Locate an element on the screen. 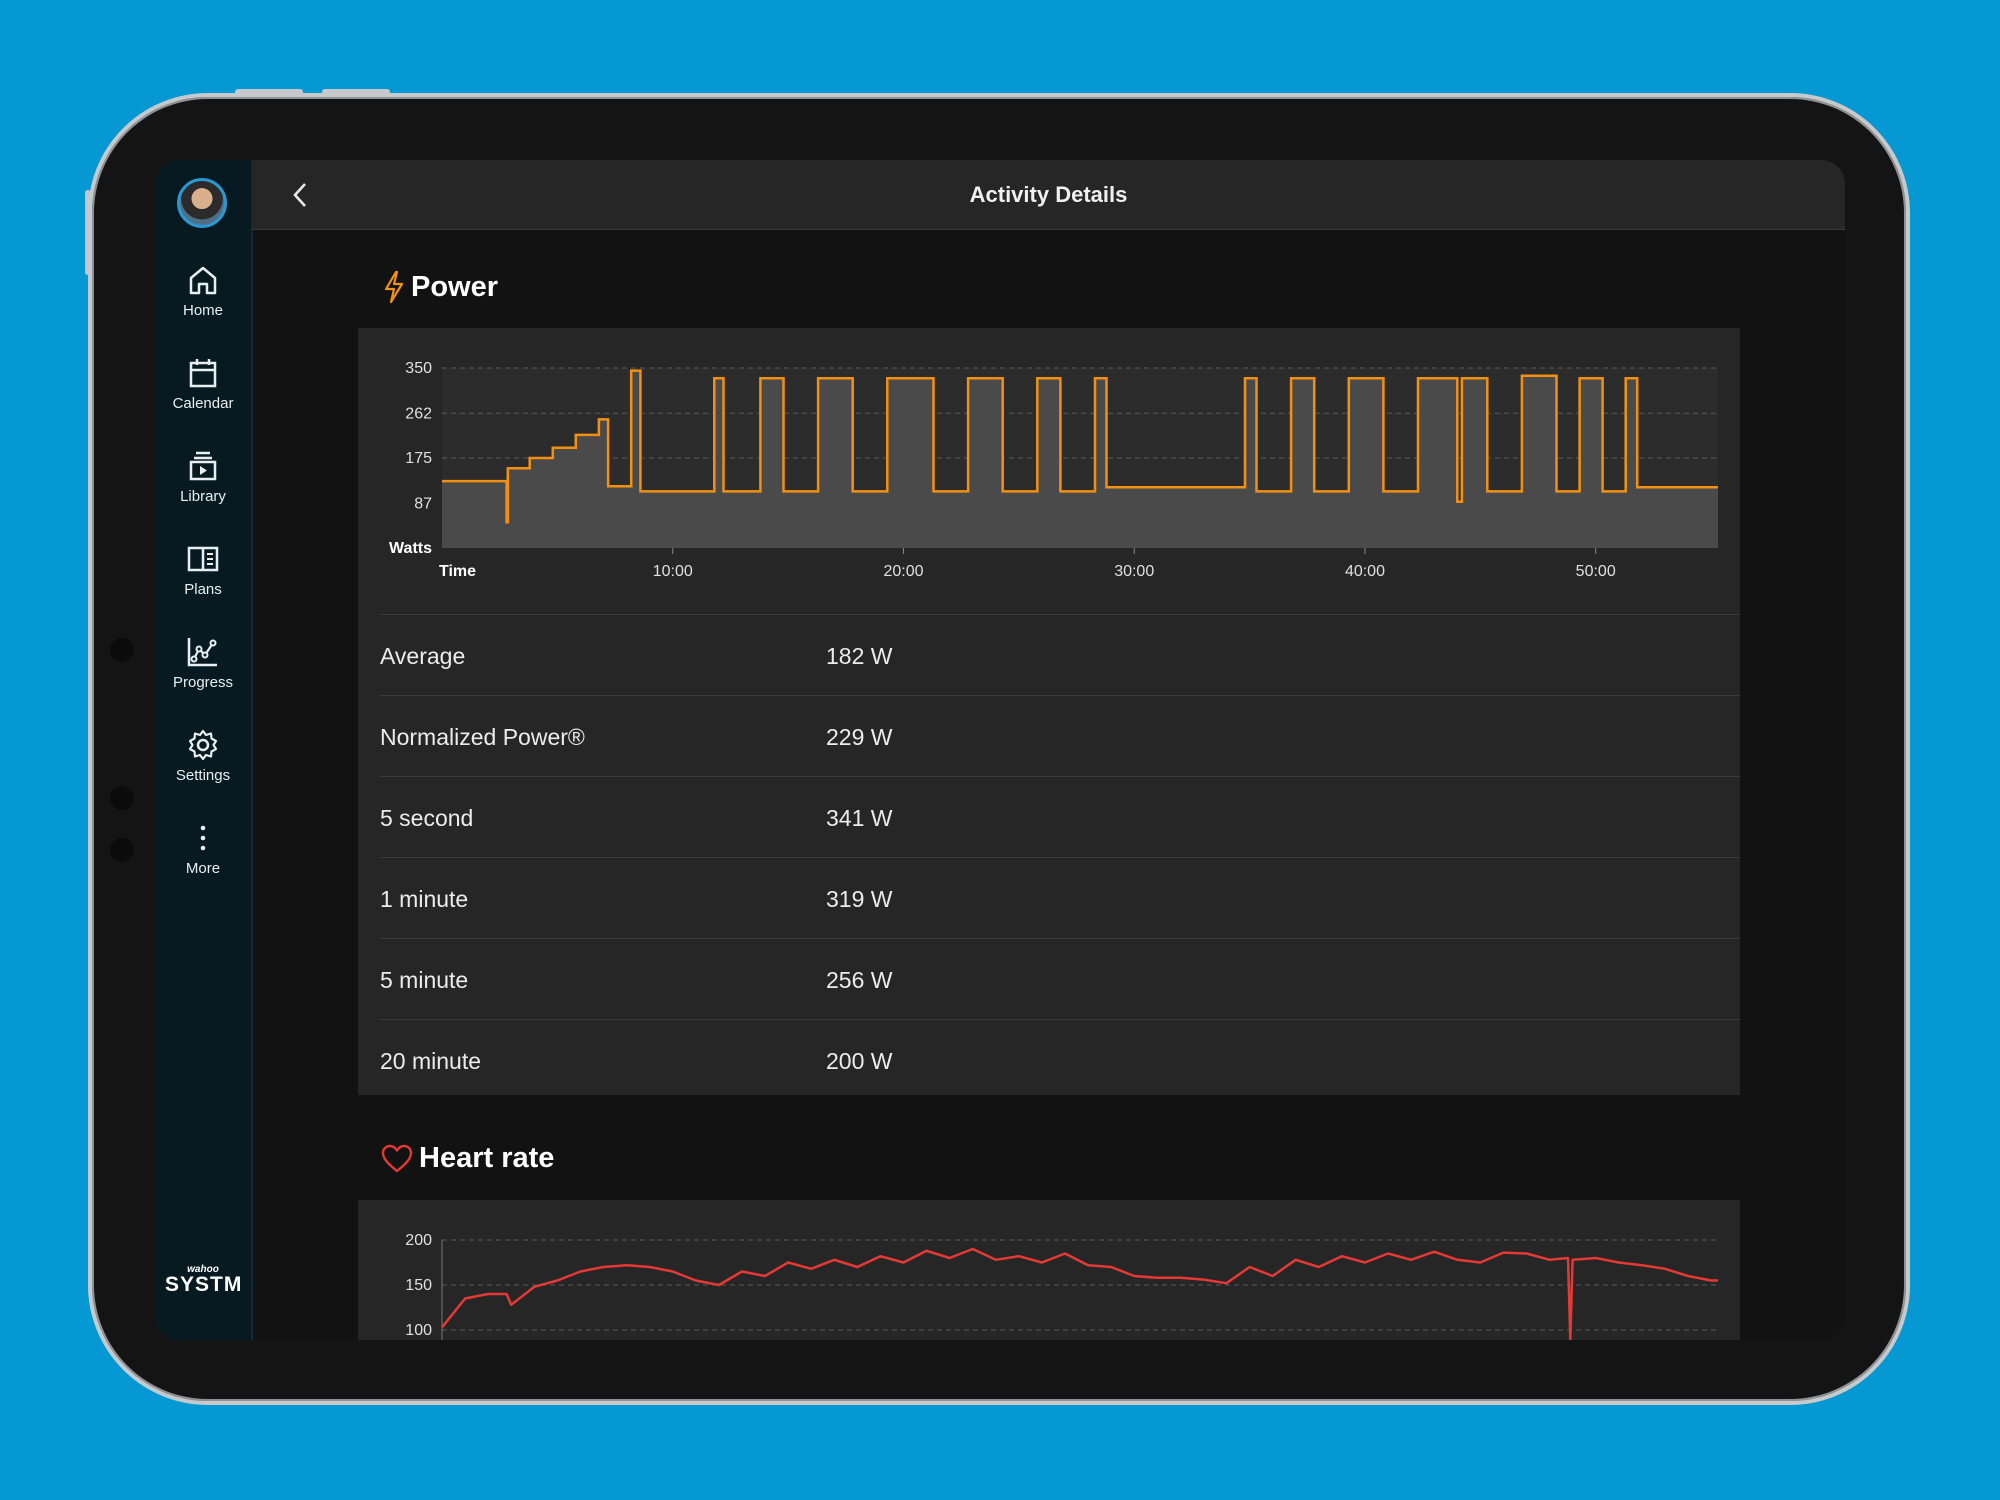 The height and width of the screenshot is (1500, 2000). systm-logo: wahoo SYSTM is located at coordinates (204, 1280).